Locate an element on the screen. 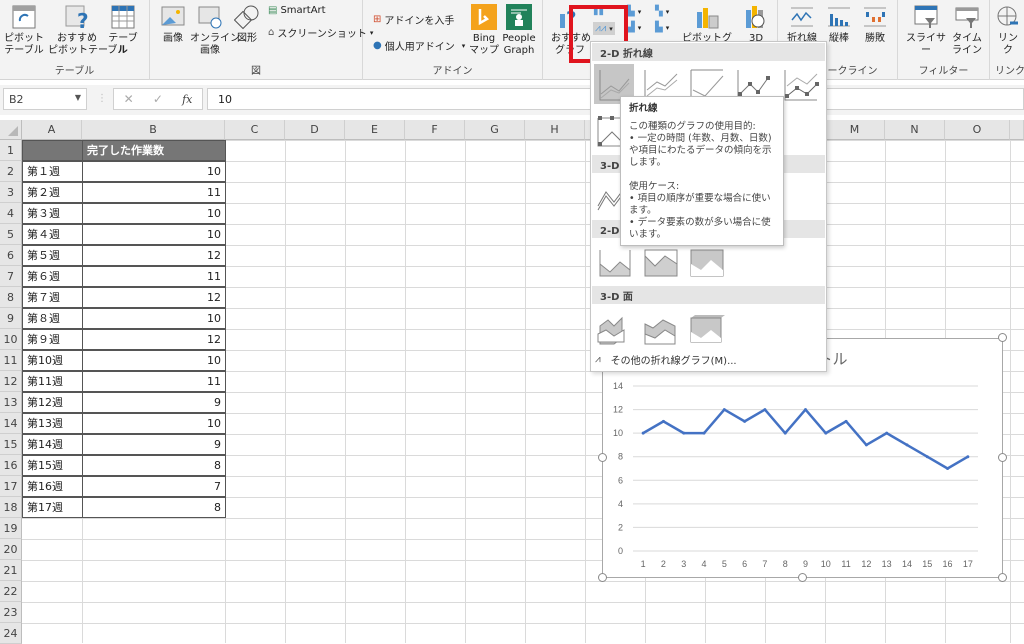 Image resolution: width=1024 pixels, height=644 pixels. recommended-pivot-button: ? おすすめ ピボットテーブル is located at coordinates (87, 30).